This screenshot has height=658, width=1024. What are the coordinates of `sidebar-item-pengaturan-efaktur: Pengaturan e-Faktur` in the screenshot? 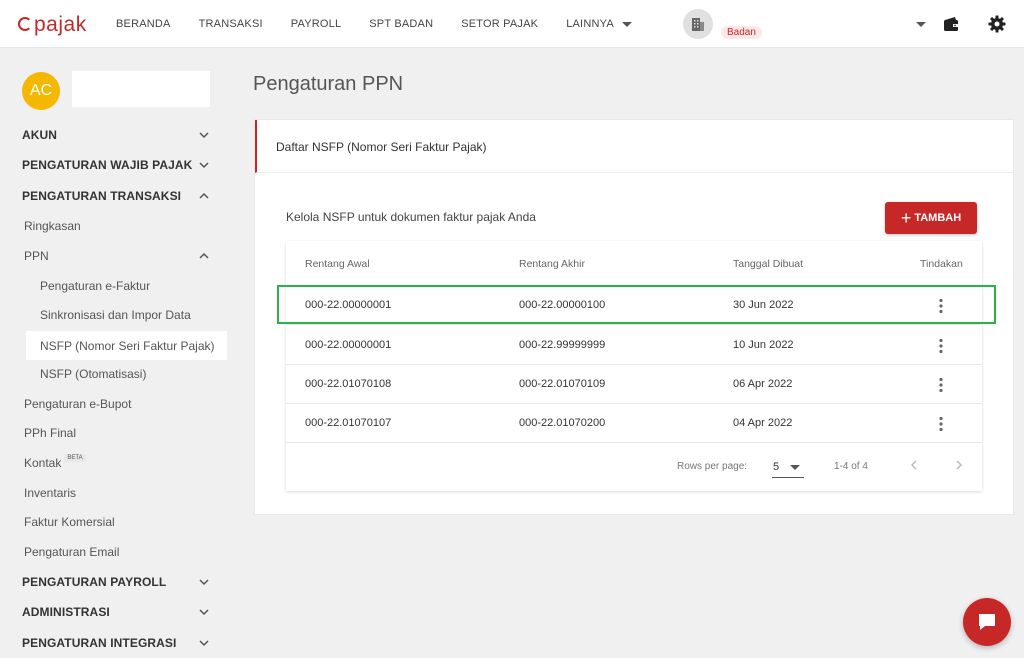 It's located at (116, 286).